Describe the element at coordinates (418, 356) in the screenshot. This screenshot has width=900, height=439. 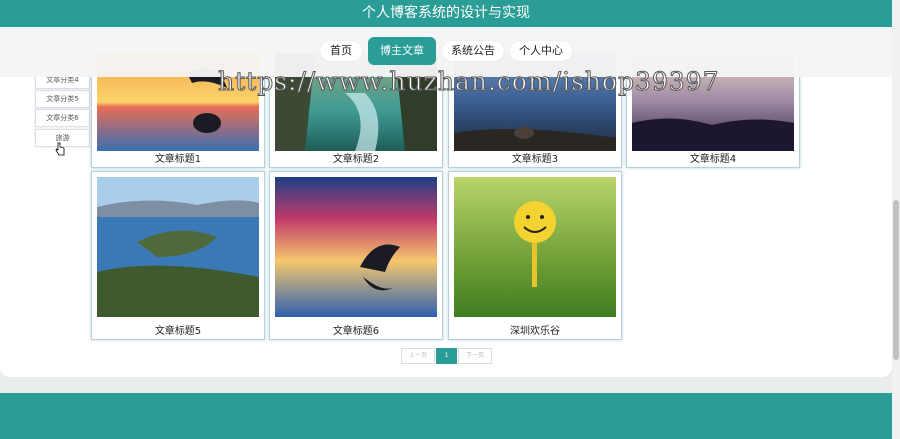
I see `prev-page-button: 上一页` at that location.